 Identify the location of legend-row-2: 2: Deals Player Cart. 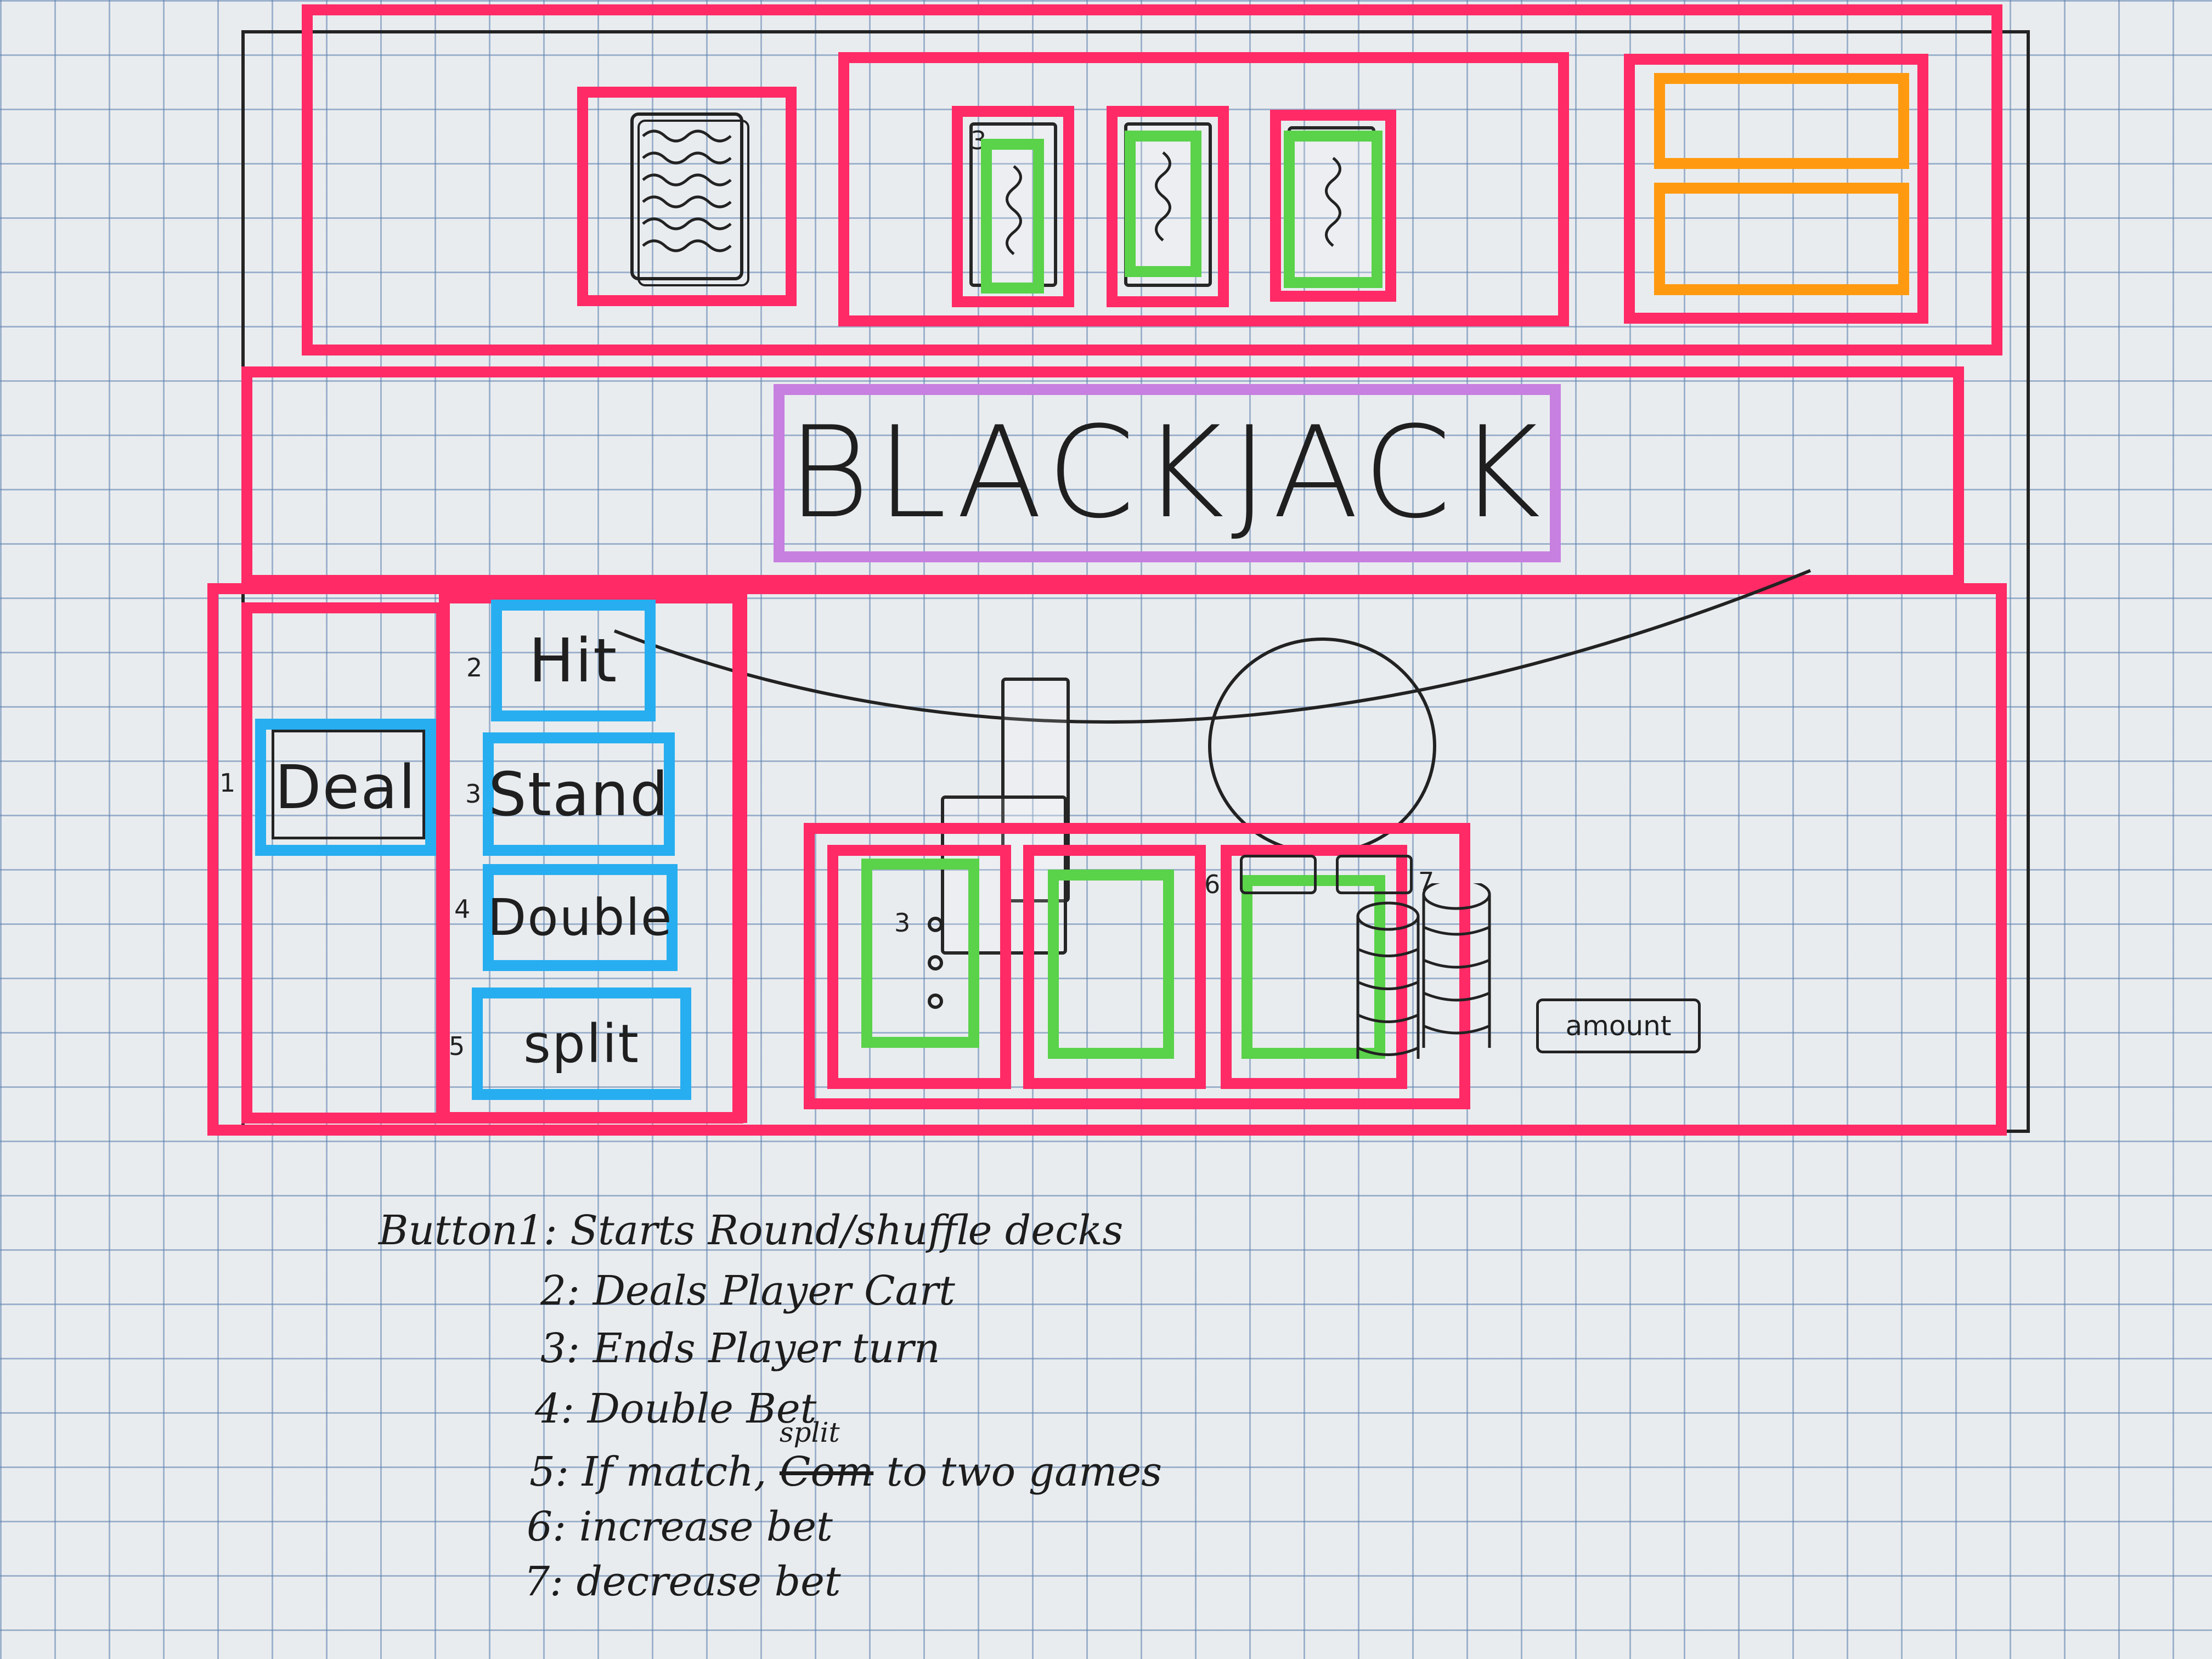
(747, 1290).